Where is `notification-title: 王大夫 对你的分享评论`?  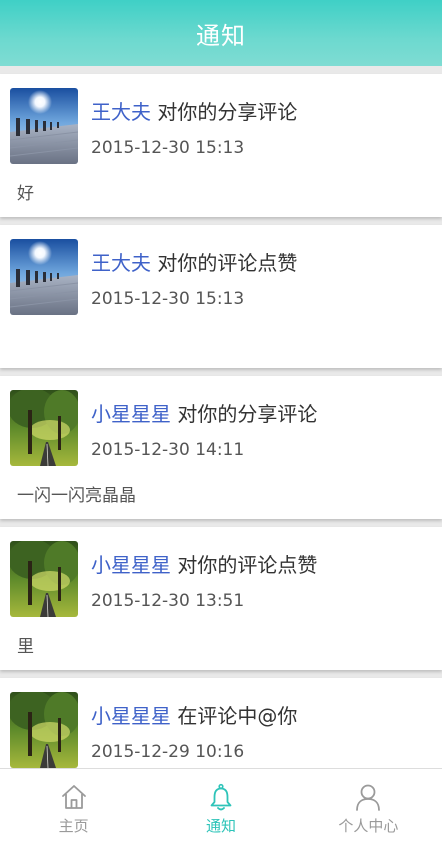 notification-title: 王大夫 对你的分享评论 is located at coordinates (194, 110).